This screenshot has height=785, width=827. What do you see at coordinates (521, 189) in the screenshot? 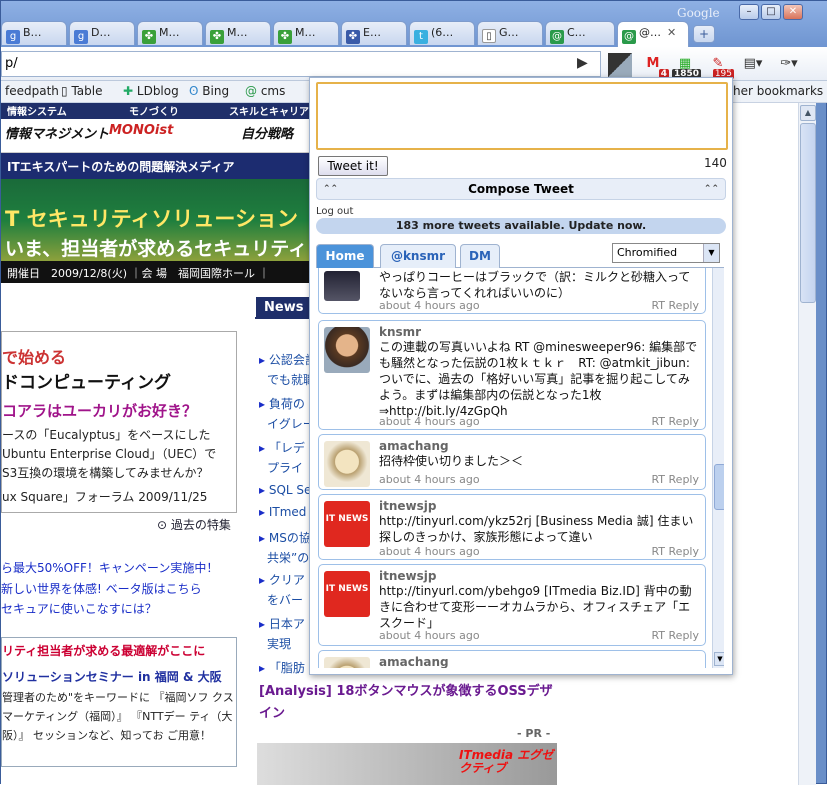
I see `compose-toggle: ⌃⌃ Compose Tweet ⌃⌃` at bounding box center [521, 189].